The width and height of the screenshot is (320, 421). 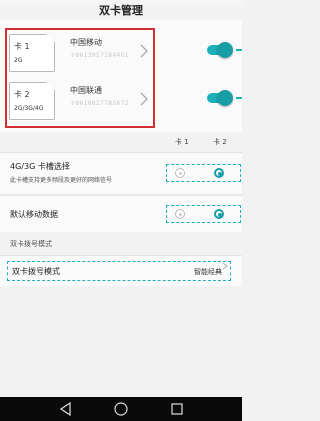 I want to click on sim-carrier: 中国联通, so click(x=86, y=90).